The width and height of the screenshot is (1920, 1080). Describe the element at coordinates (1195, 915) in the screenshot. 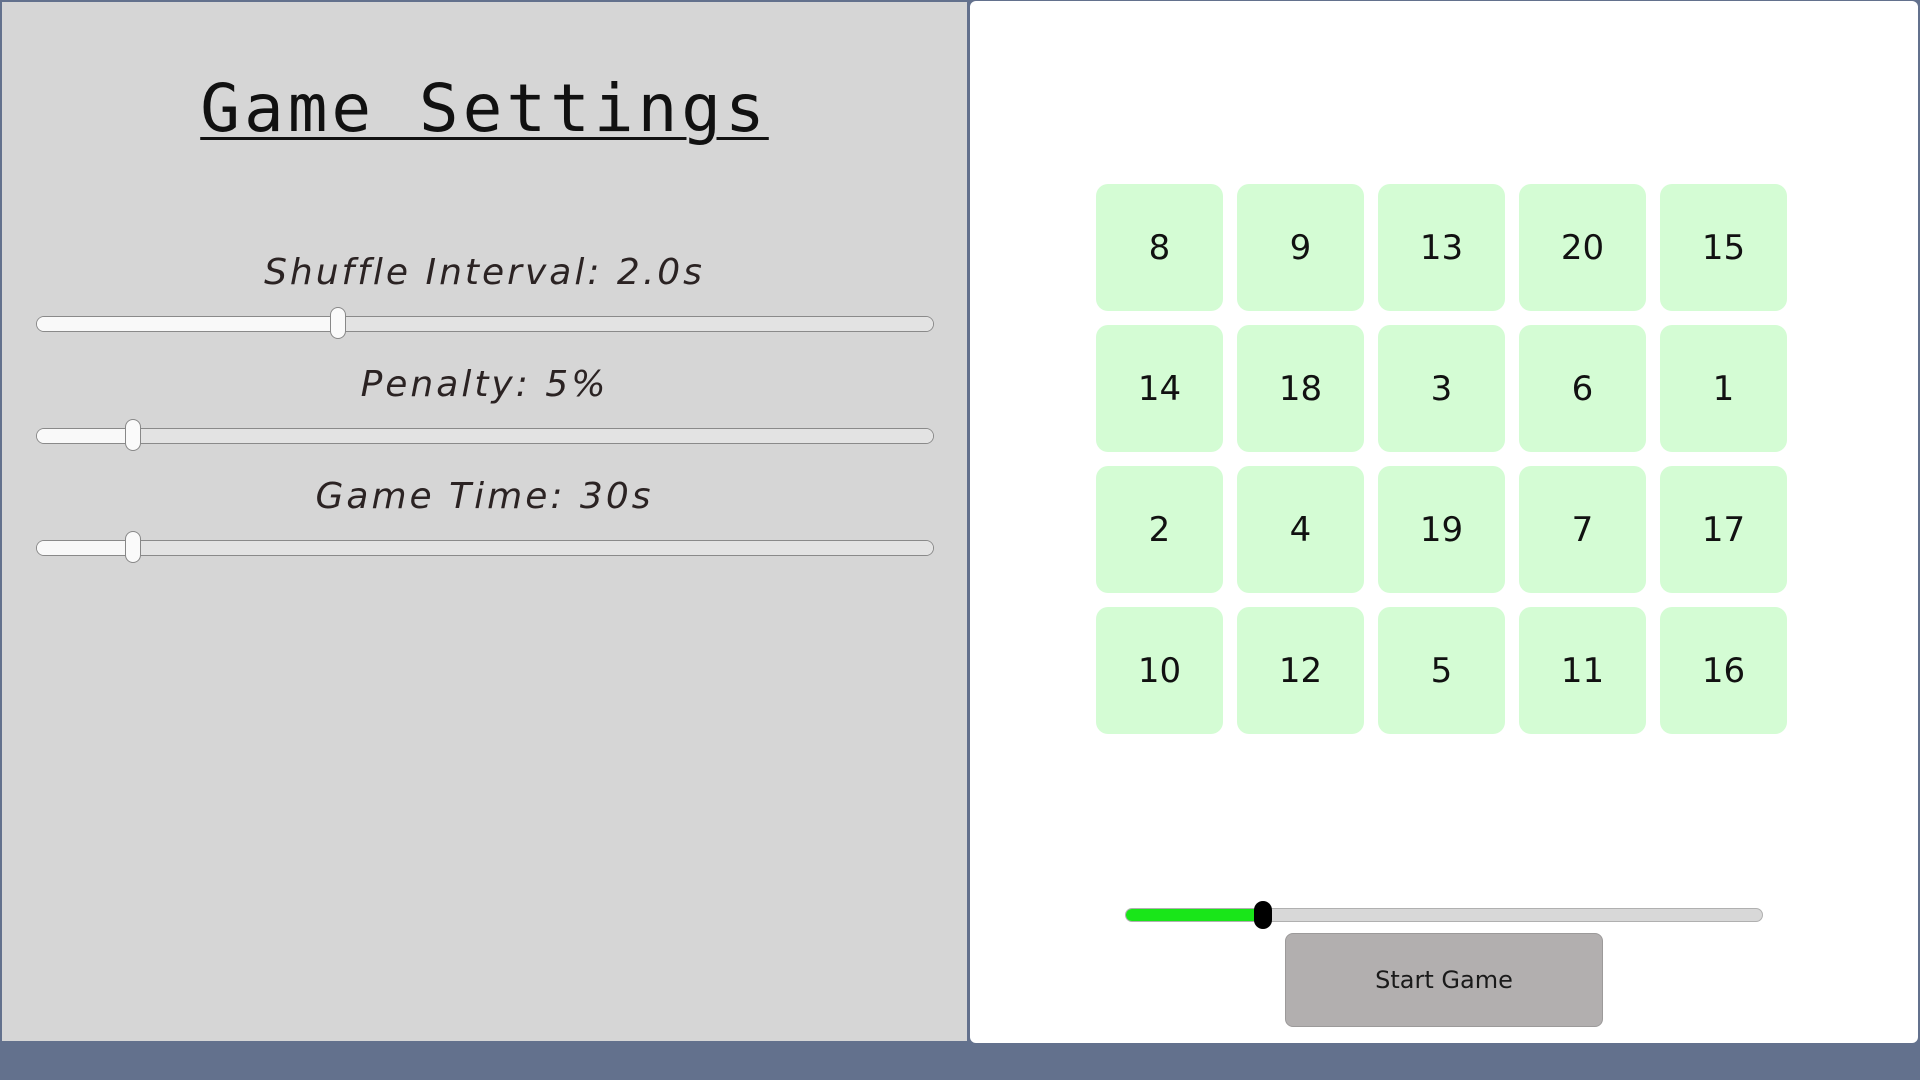

I see `progress-fill` at that location.